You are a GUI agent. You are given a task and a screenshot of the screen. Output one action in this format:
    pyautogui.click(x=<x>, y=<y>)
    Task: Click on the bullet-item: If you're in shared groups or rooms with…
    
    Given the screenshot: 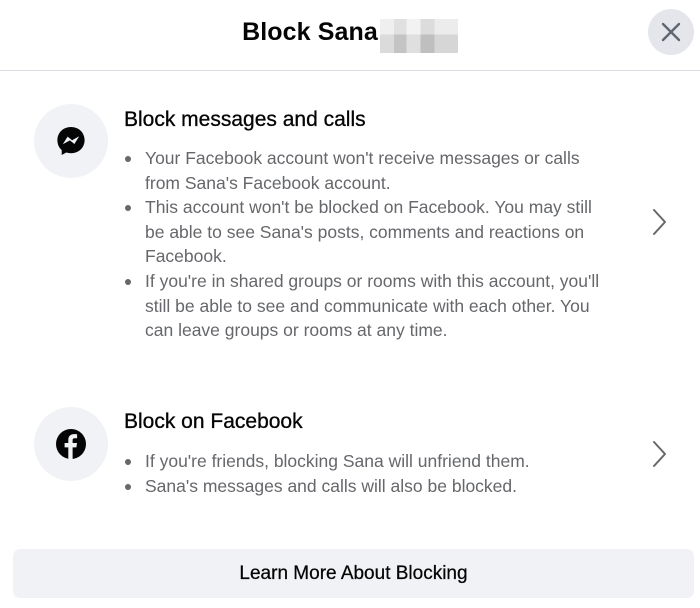 What is the action you would take?
    pyautogui.click(x=364, y=306)
    